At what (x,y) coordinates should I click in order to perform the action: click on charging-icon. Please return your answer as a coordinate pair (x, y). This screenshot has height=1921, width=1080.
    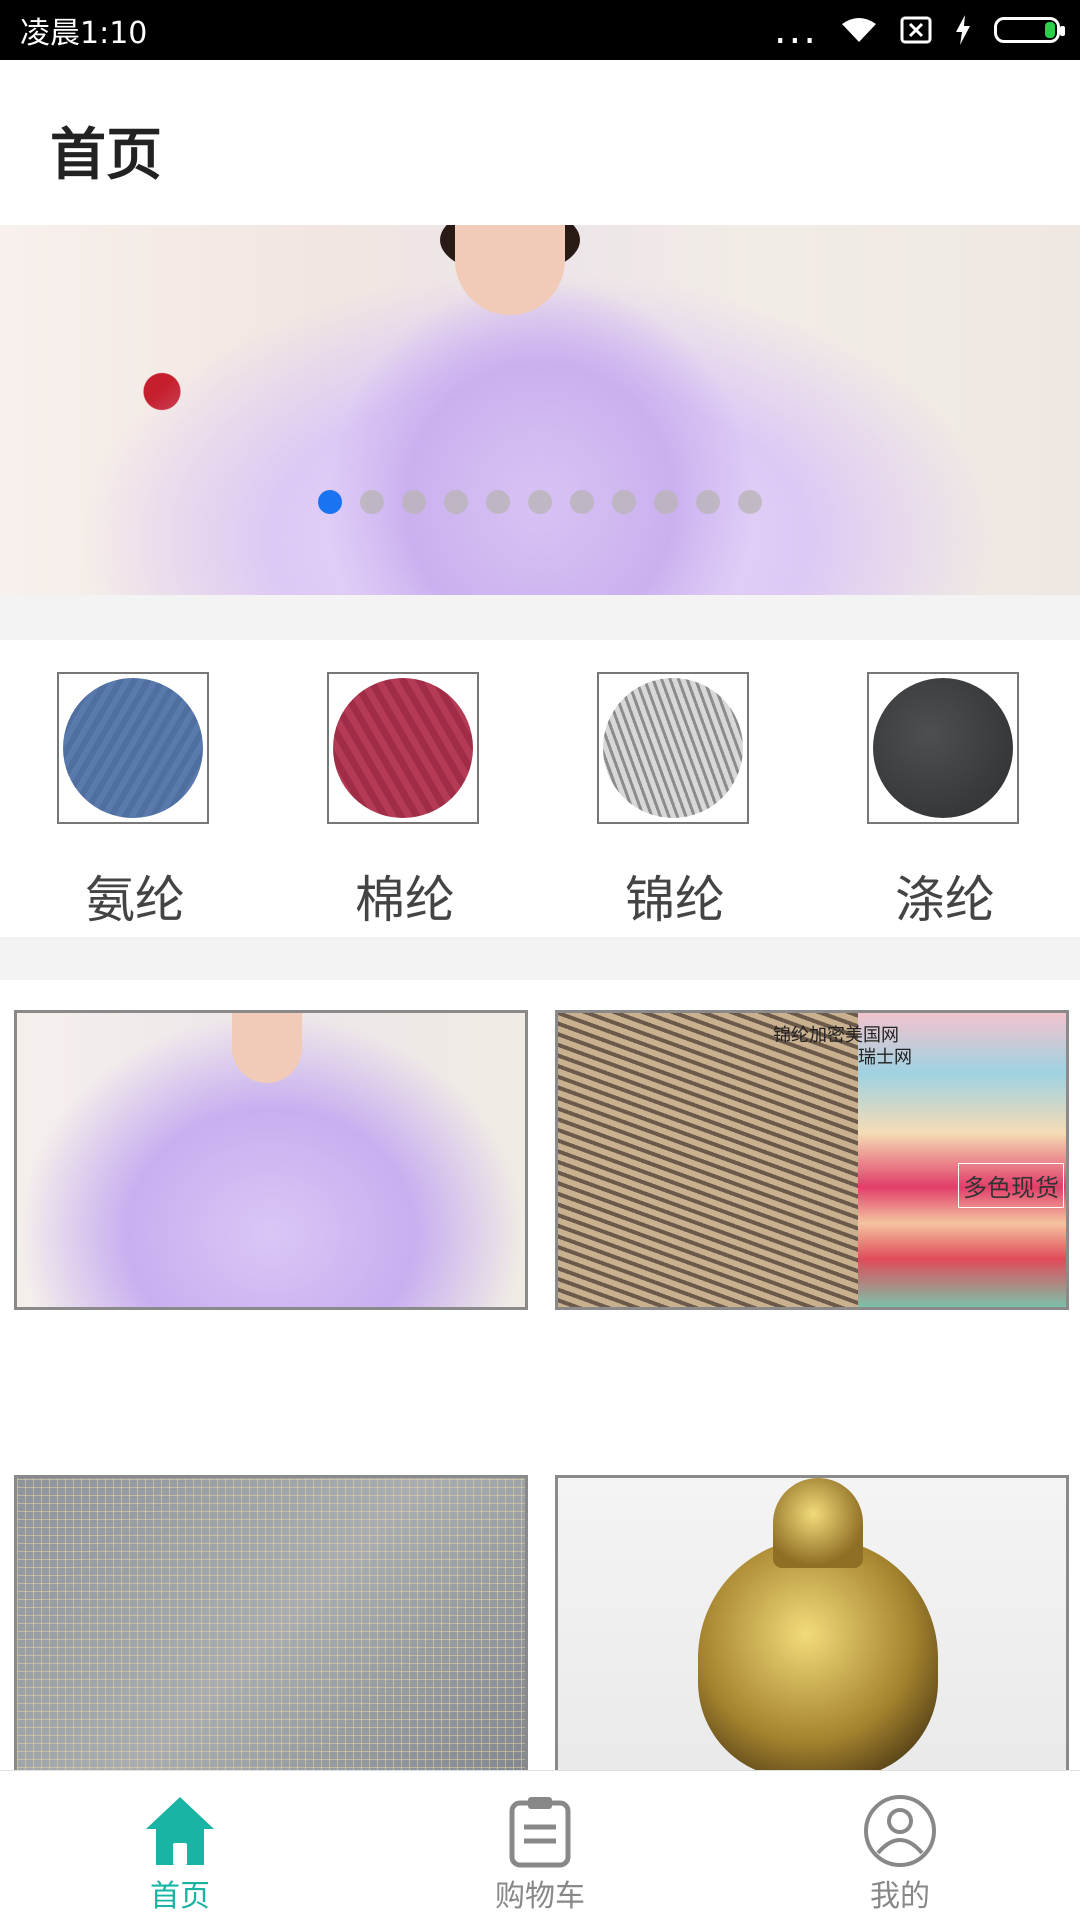
    Looking at the image, I should click on (963, 30).